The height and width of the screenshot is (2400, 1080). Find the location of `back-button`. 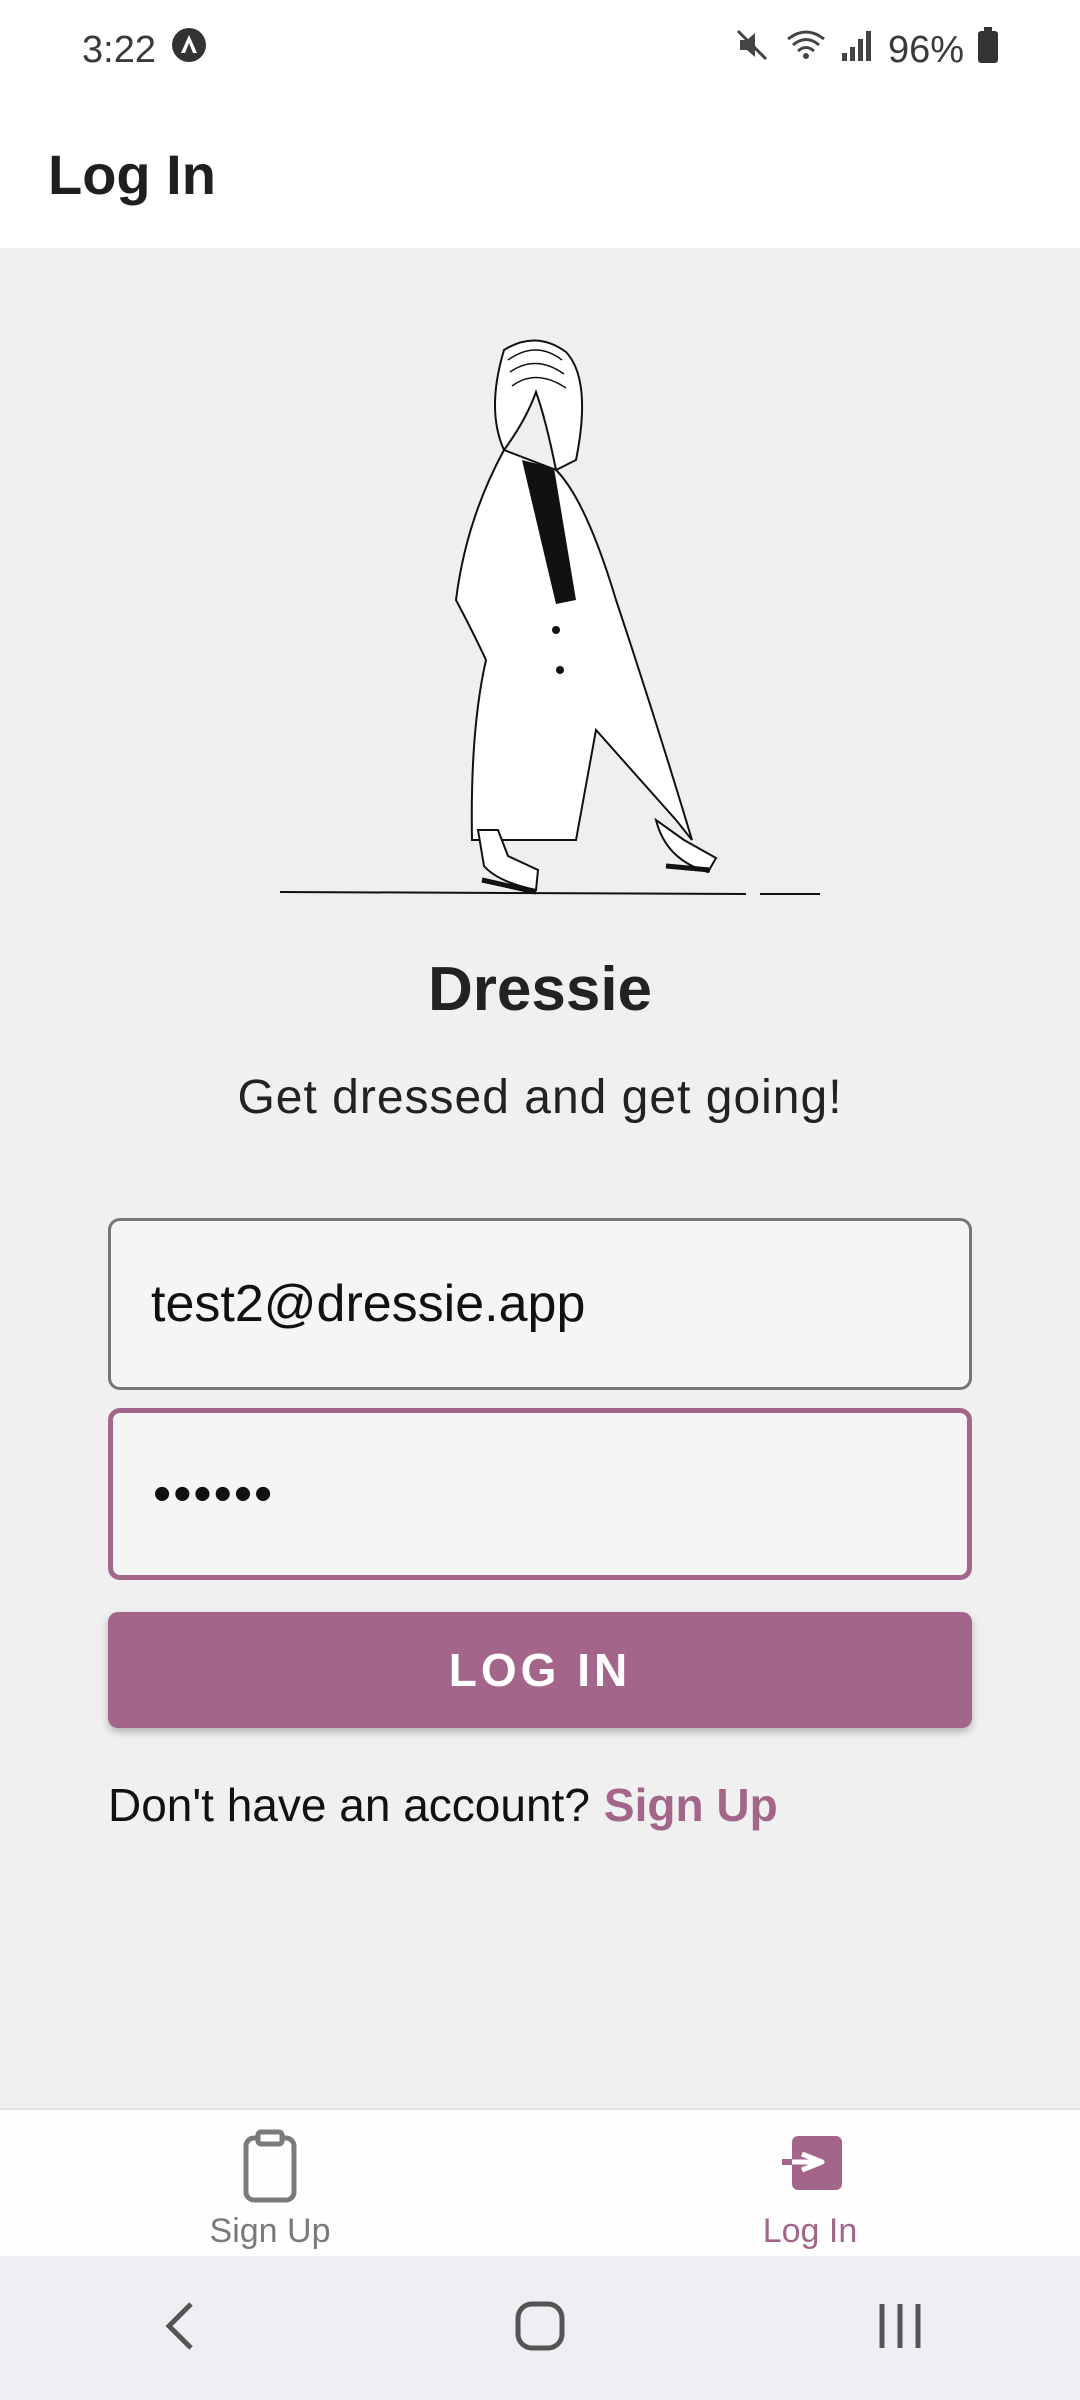

back-button is located at coordinates (180, 2328).